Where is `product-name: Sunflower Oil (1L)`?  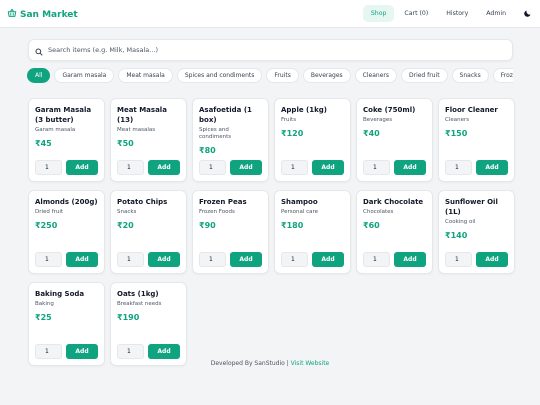
product-name: Sunflower Oil (1L) is located at coordinates (471, 207).